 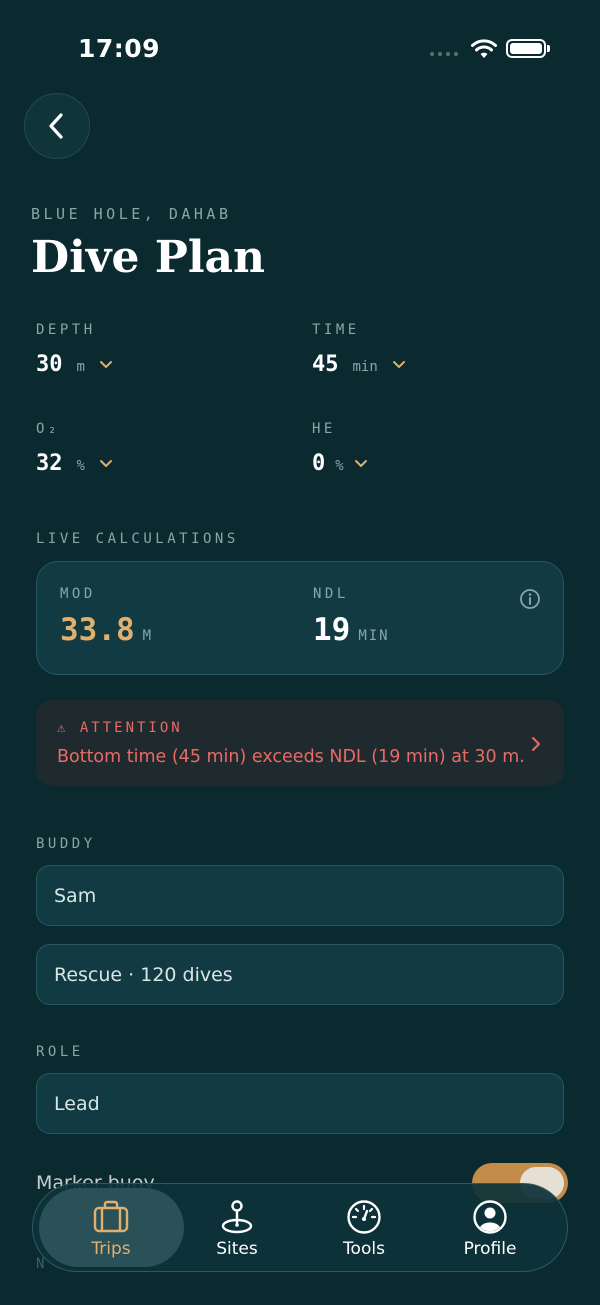 What do you see at coordinates (536, 744) in the screenshot?
I see `chevron-right-icon` at bounding box center [536, 744].